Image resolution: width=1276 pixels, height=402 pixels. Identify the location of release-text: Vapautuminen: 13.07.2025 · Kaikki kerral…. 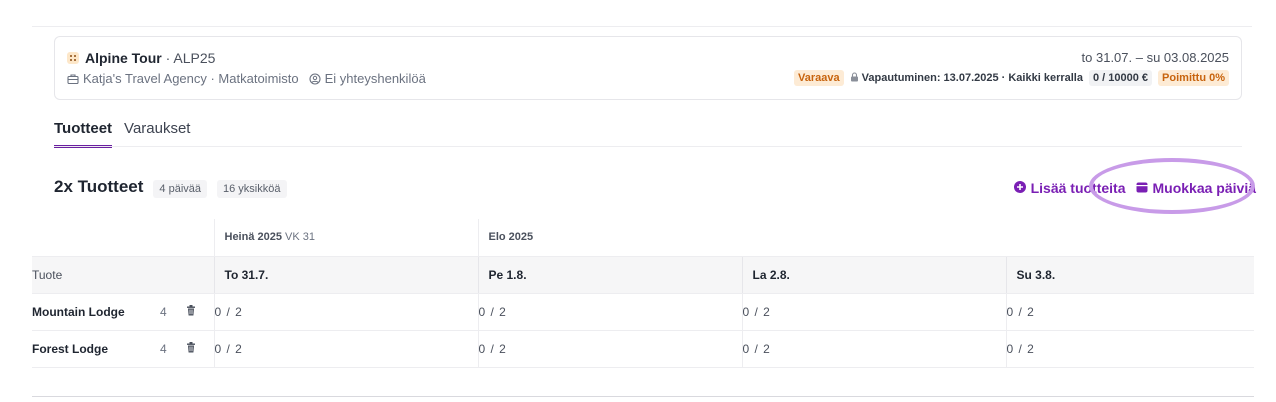
(972, 78).